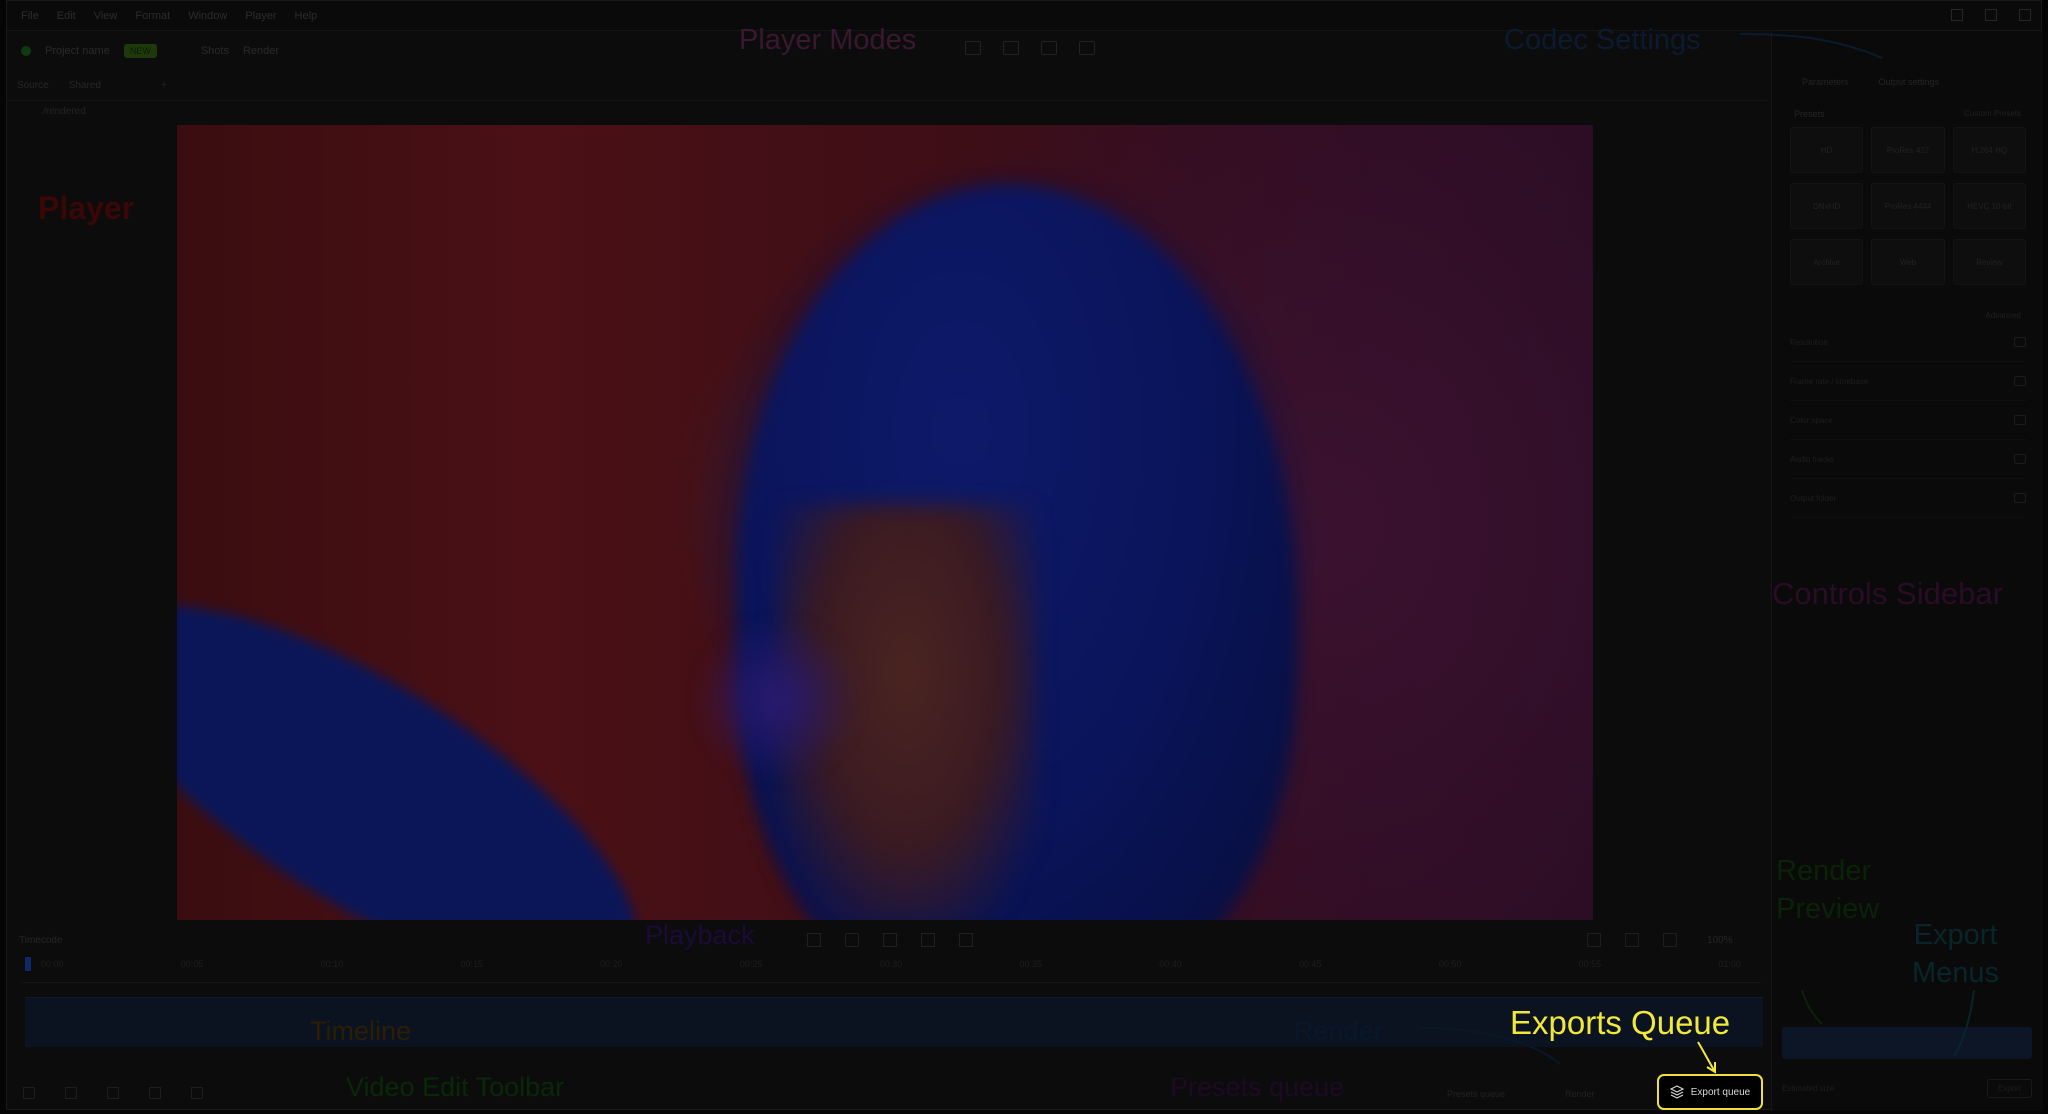  Describe the element at coordinates (1670, 940) in the screenshot. I see `fullscreen-icon` at that location.